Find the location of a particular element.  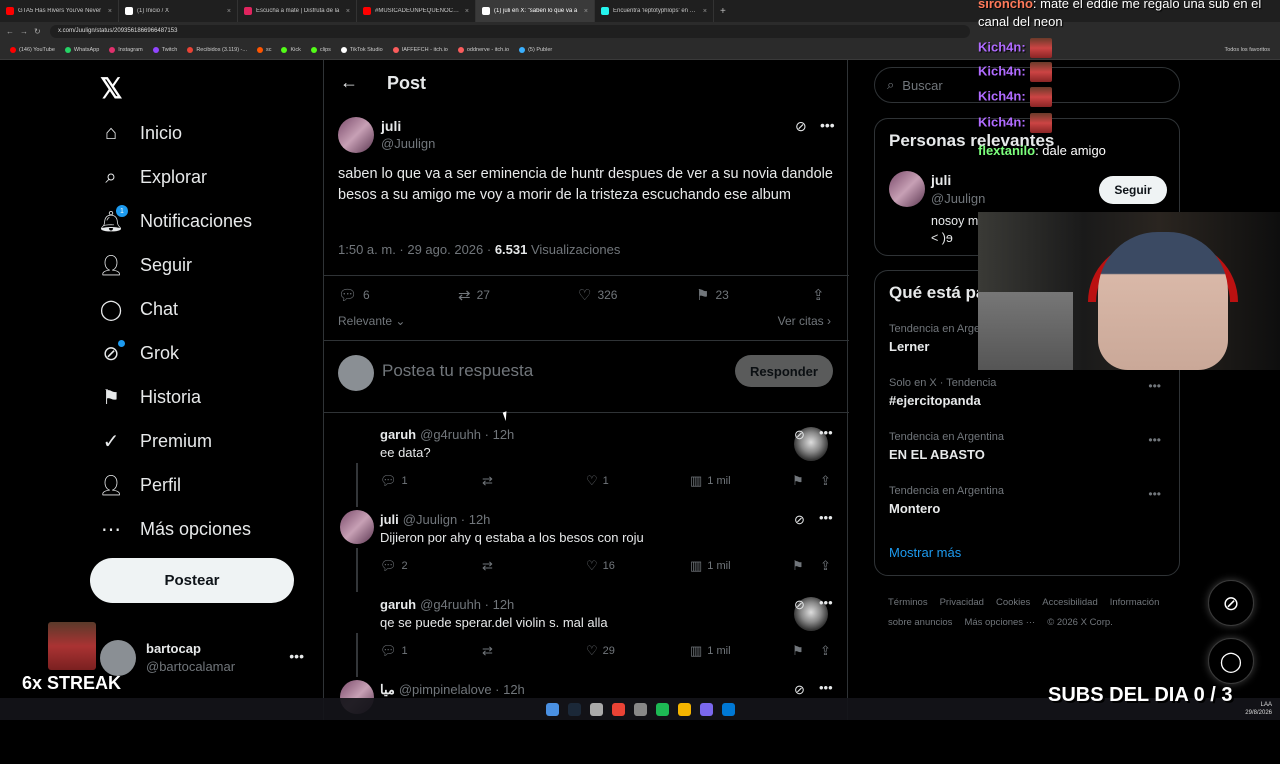

sidebar-item-perfil: 👤︎ Perfil is located at coordinates (139, 485).